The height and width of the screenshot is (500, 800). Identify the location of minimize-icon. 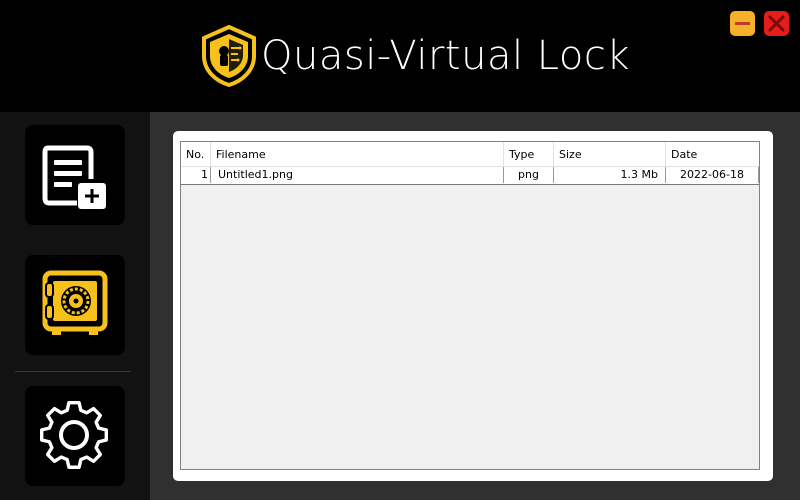
(742, 23).